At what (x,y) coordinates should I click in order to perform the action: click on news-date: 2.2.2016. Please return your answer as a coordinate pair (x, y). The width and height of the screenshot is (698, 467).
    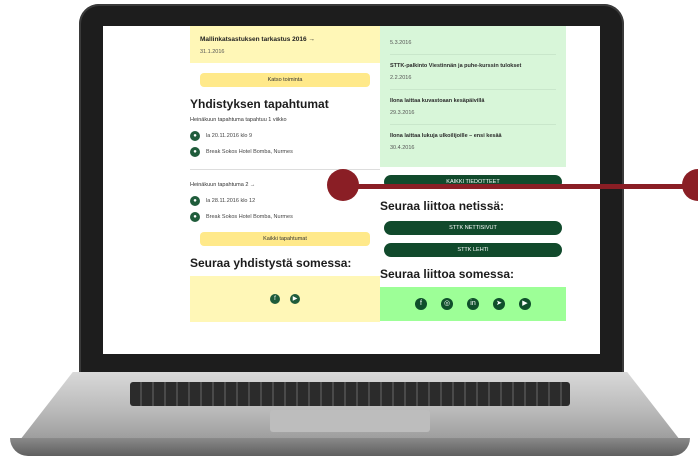
    Looking at the image, I should click on (401, 78).